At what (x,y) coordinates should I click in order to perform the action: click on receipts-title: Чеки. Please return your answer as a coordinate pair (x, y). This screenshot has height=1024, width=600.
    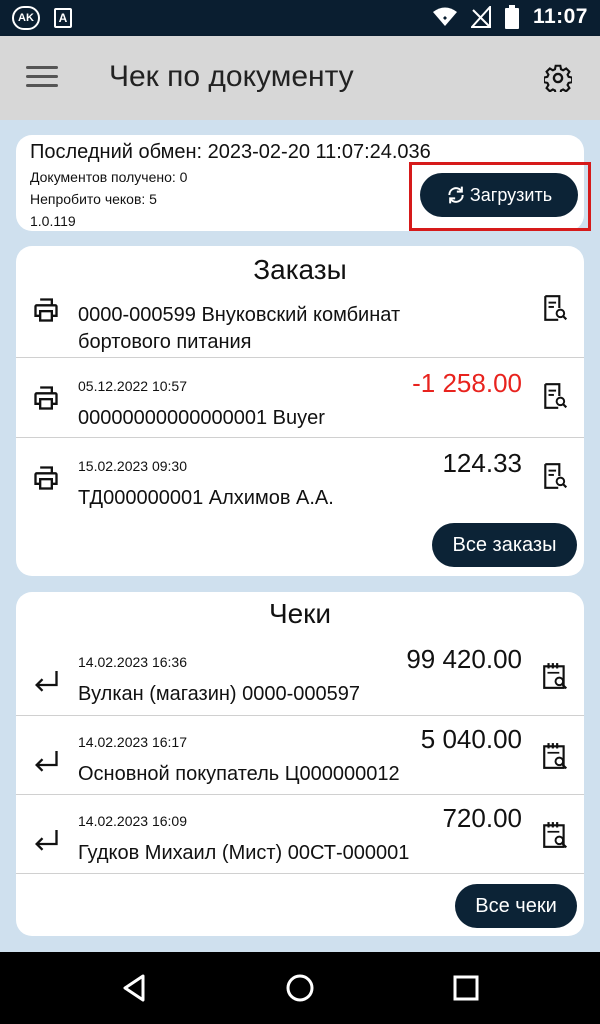
    Looking at the image, I should click on (300, 613).